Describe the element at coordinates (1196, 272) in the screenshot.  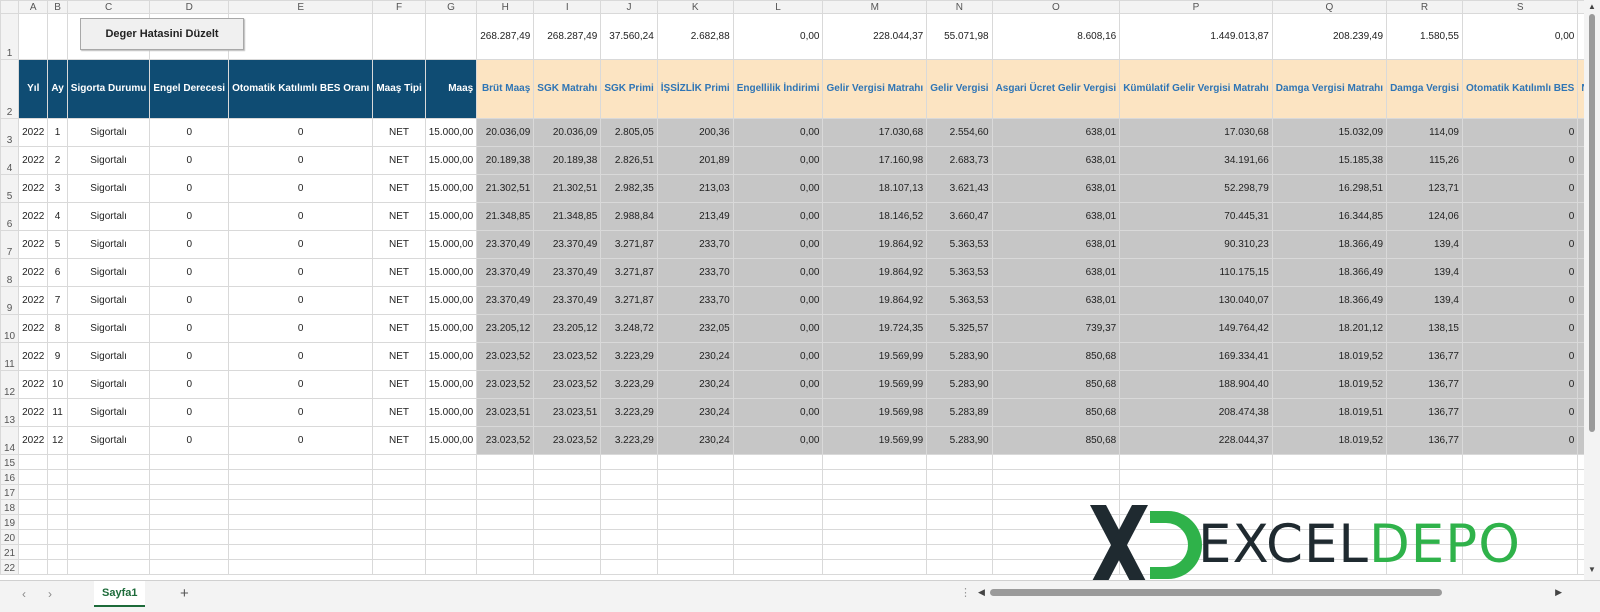
I see `data-cell: 110.175,15` at that location.